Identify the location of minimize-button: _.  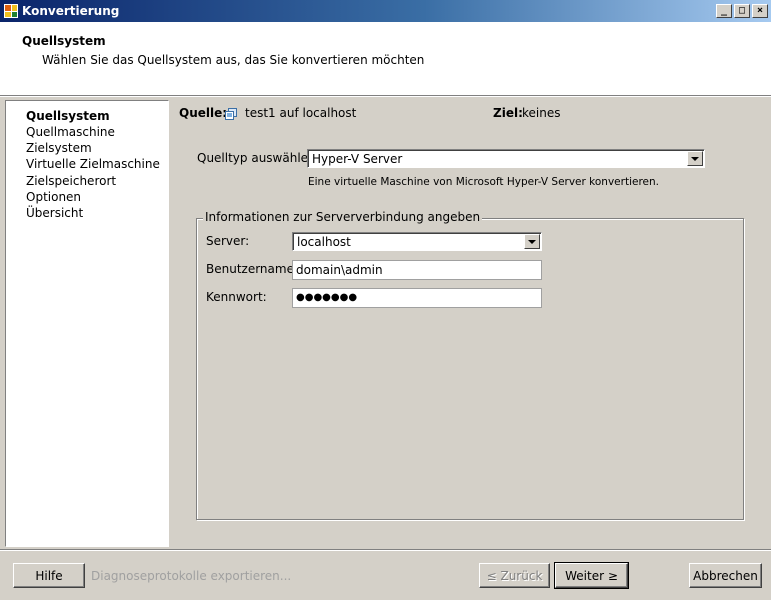
(724, 11).